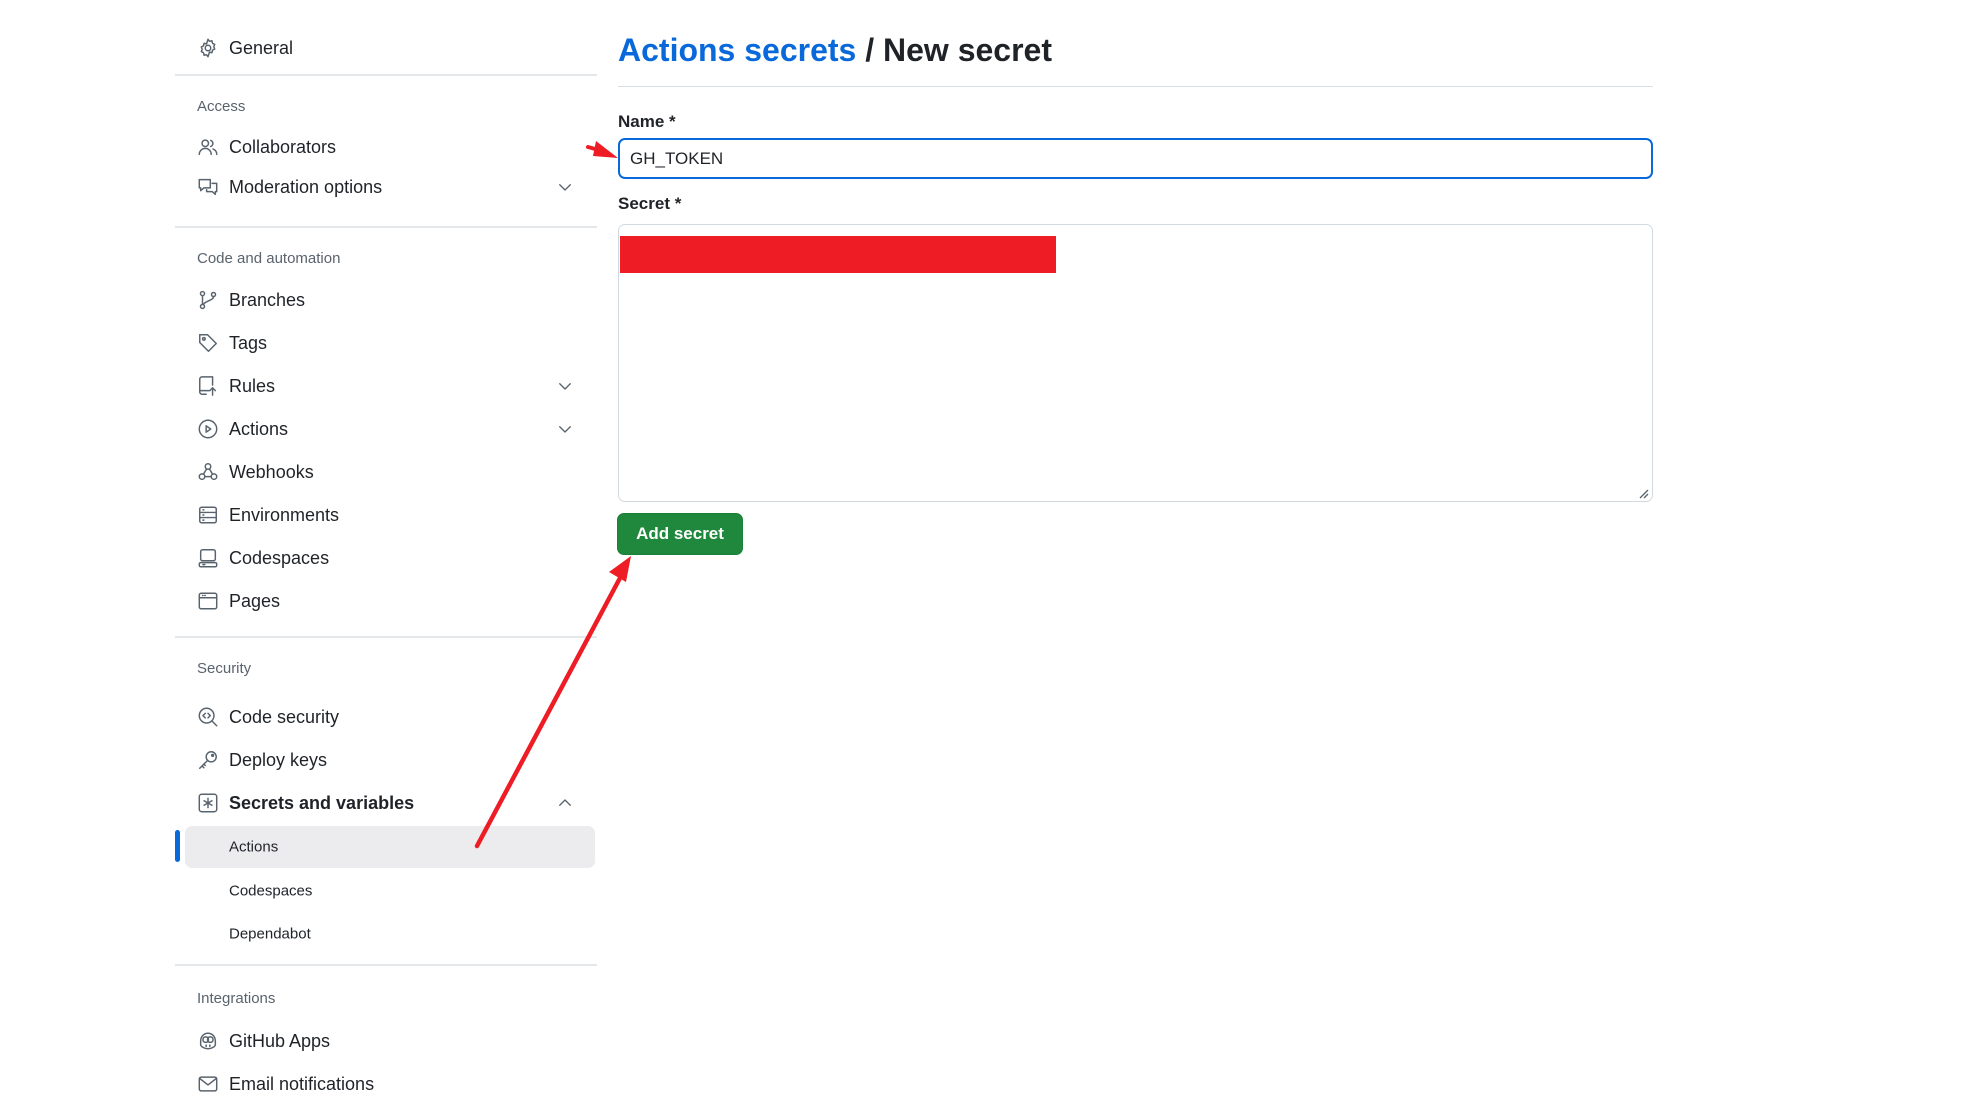 Image resolution: width=1962 pixels, height=1105 pixels. I want to click on sidebar-item-label: Environments, so click(284, 514).